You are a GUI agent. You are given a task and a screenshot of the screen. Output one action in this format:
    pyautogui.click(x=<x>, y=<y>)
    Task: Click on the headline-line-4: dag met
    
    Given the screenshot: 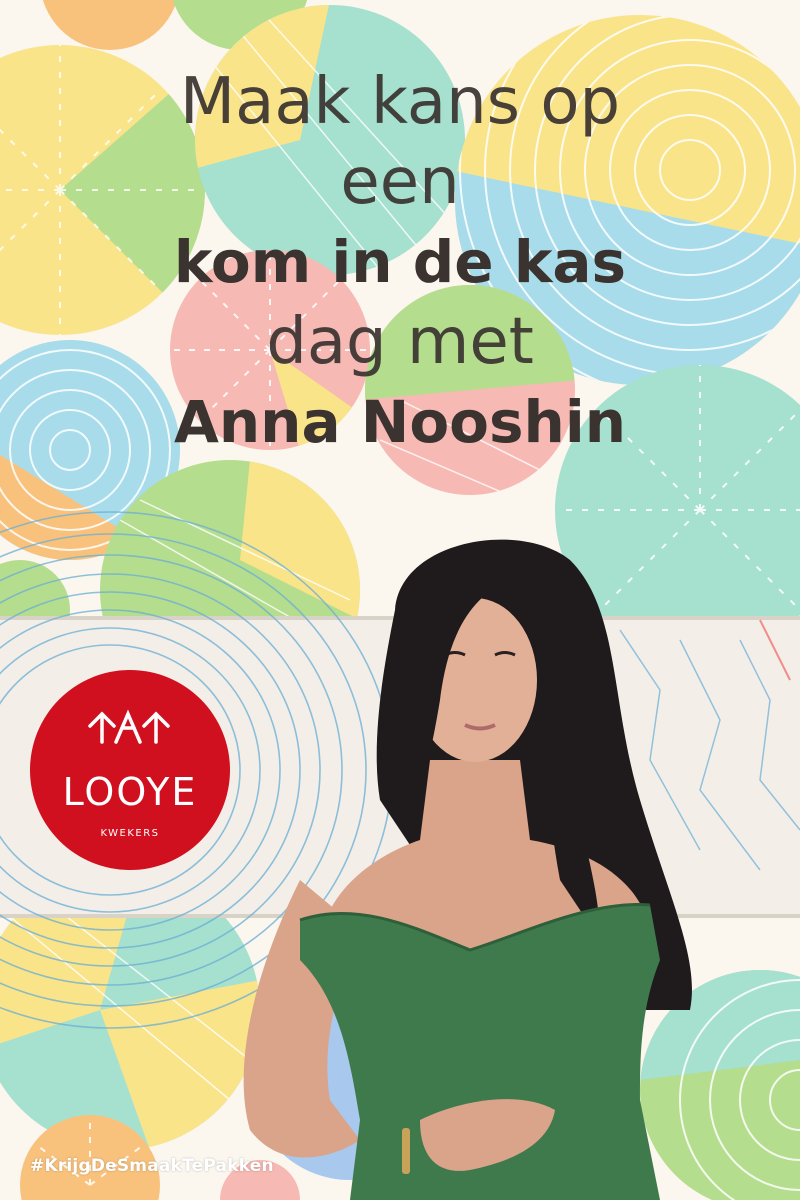 What is the action you would take?
    pyautogui.click(x=400, y=342)
    